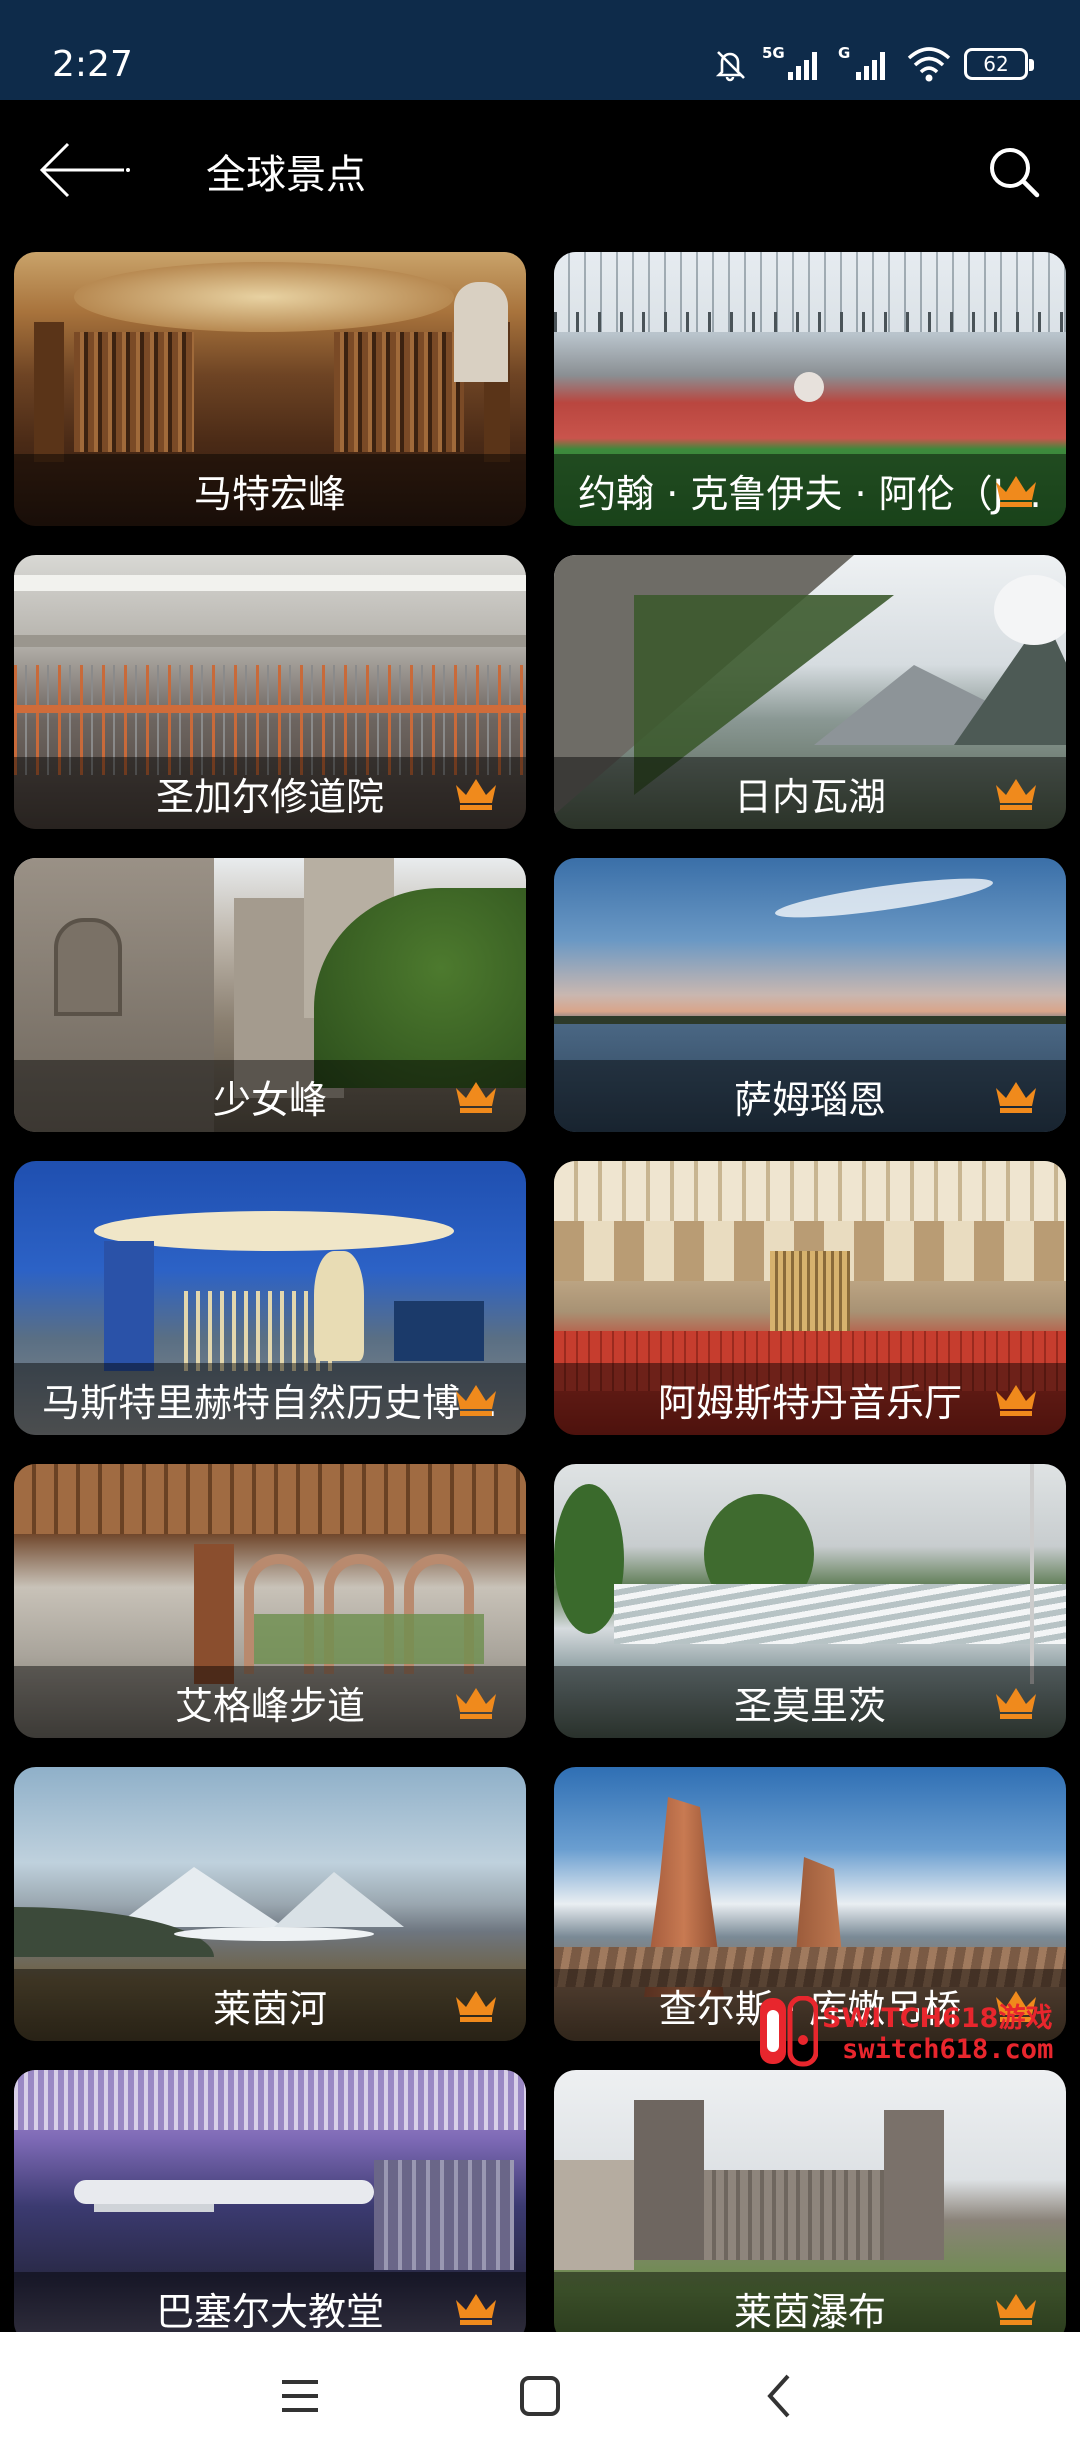 The image size is (1080, 2460). I want to click on svg-text: G, so click(844, 53).